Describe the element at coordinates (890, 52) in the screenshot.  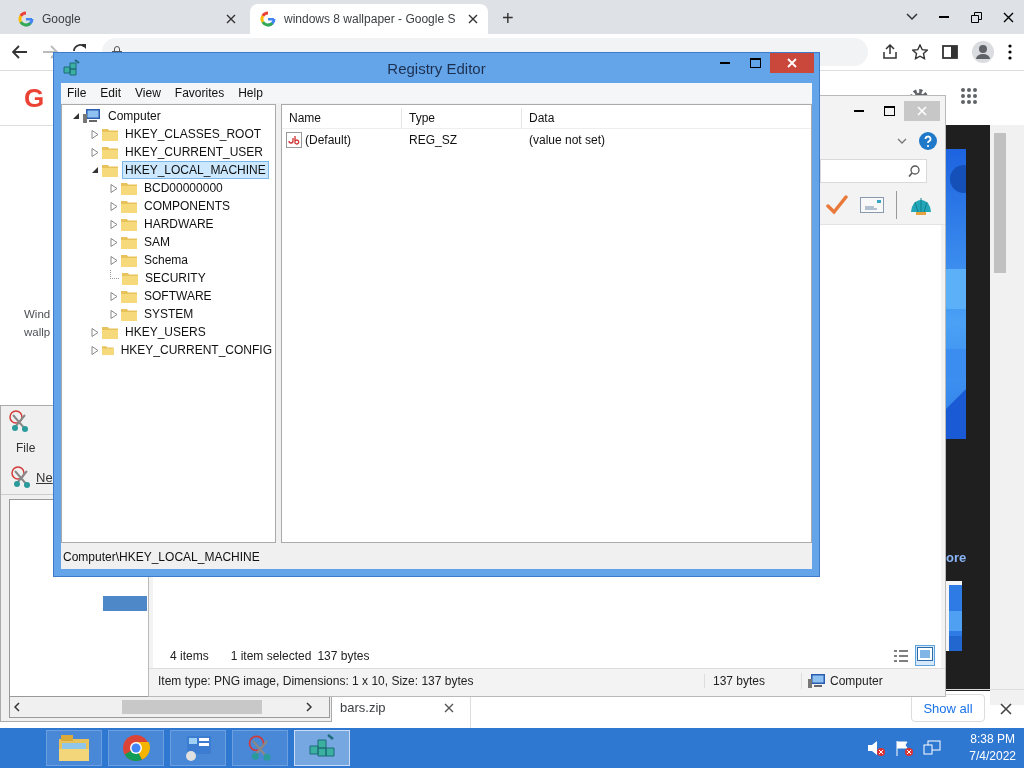
I see `share-icon` at that location.